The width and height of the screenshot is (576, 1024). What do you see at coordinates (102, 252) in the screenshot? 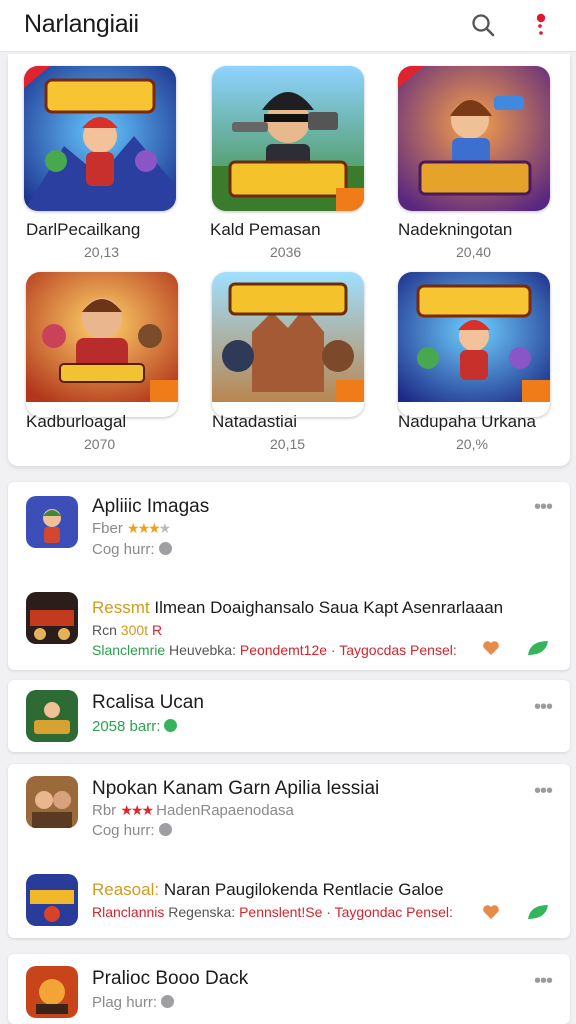
I see `game-tile-year: 20,13` at bounding box center [102, 252].